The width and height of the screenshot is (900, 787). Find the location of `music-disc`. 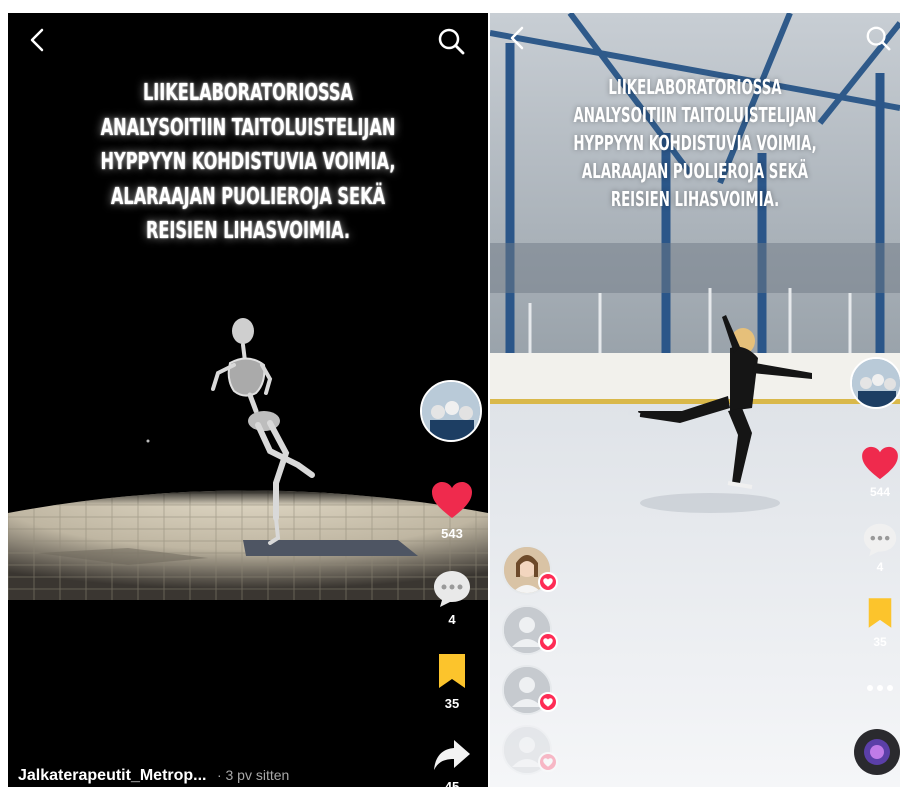

music-disc is located at coordinates (877, 752).